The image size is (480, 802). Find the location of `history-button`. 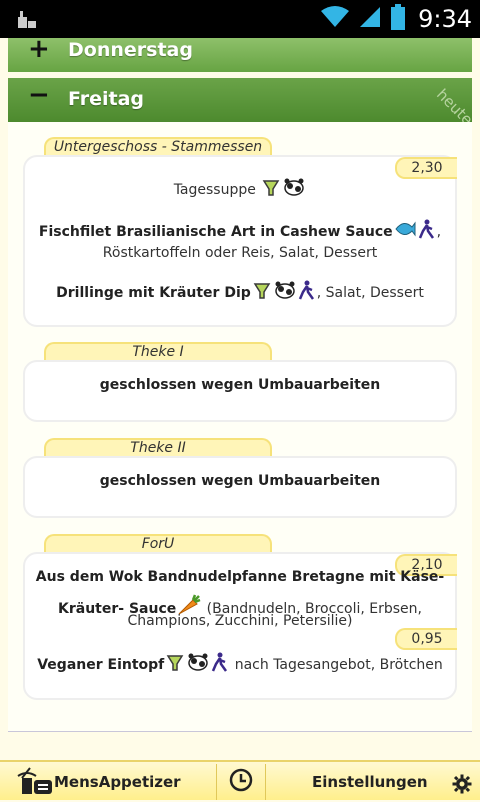

history-button is located at coordinates (241, 782).